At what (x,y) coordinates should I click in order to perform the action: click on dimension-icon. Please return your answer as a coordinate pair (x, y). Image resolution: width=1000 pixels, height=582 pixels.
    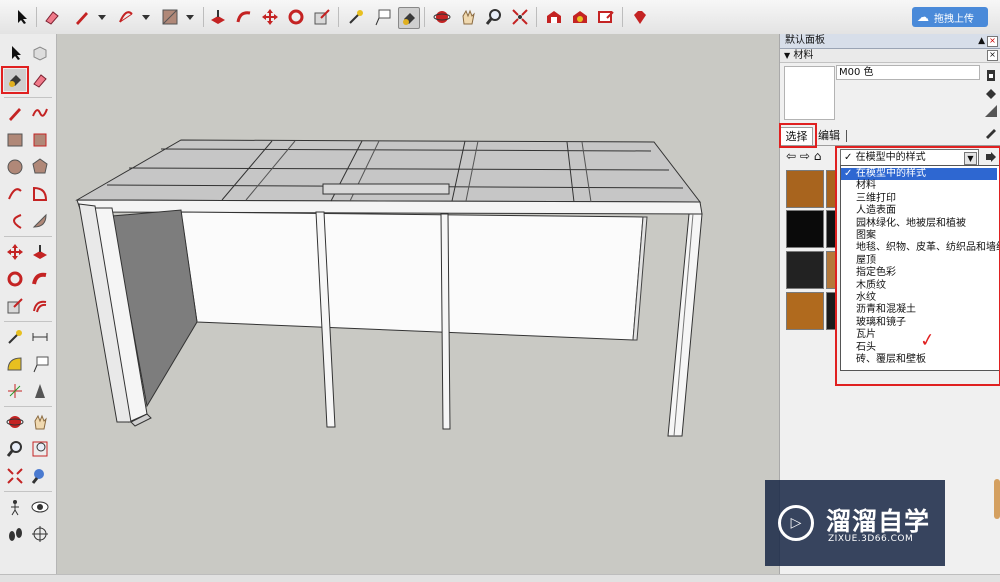
    Looking at the image, I should click on (40, 337).